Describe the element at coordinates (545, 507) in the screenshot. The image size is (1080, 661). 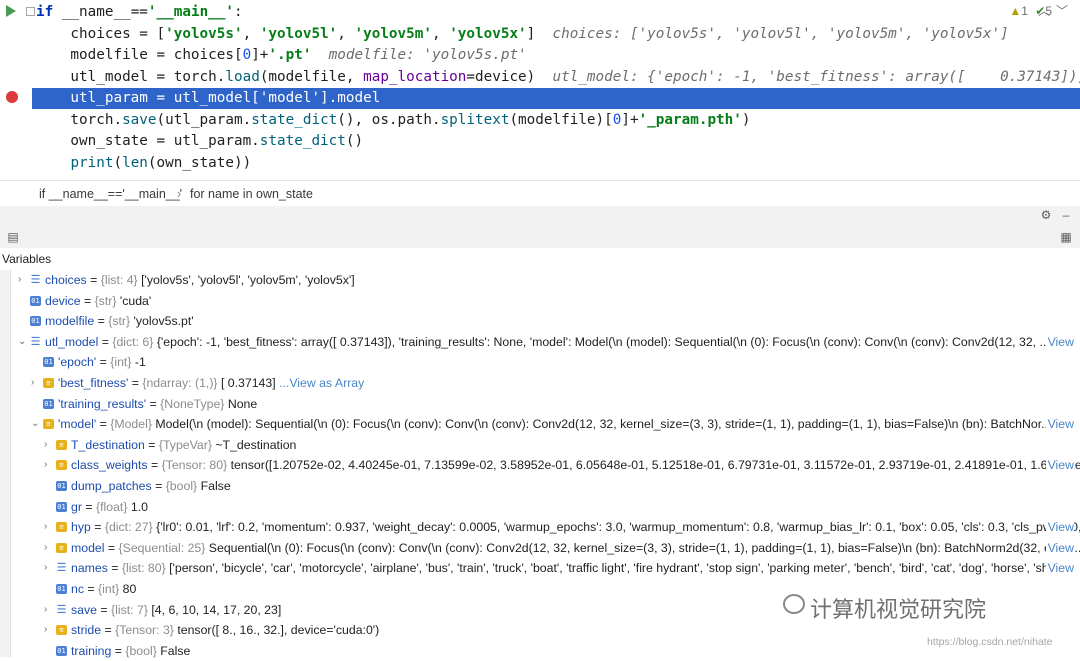
I see `variable-row: 01 gr = {float} 1.0` at that location.